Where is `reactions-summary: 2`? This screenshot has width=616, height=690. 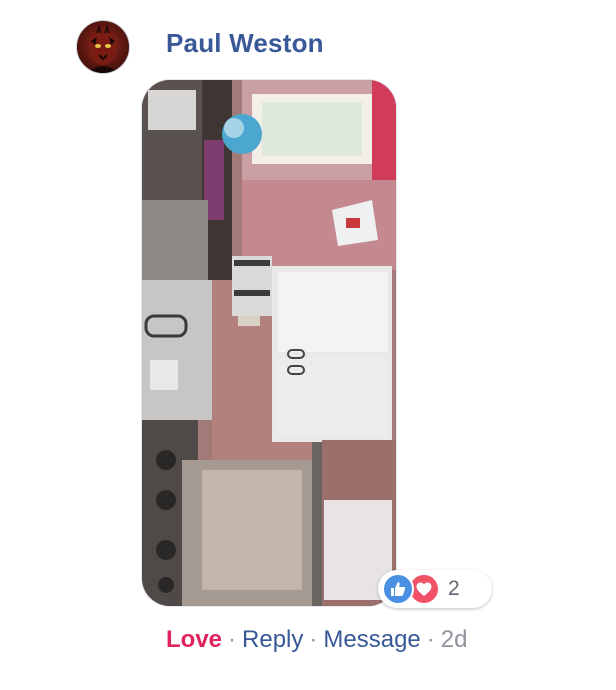 reactions-summary: 2 is located at coordinates (435, 589).